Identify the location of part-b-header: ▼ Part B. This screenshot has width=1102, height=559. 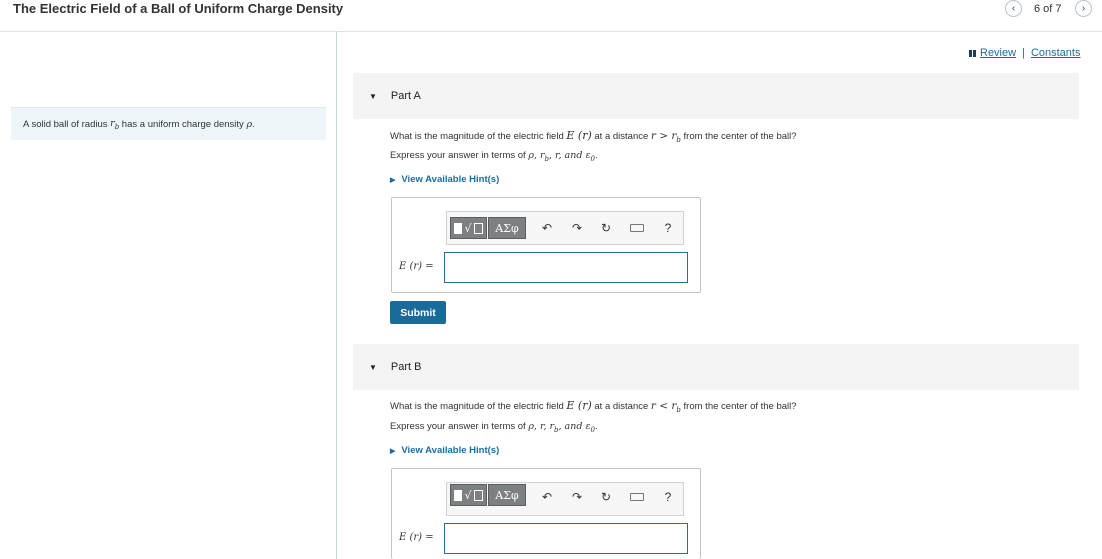
(716, 367).